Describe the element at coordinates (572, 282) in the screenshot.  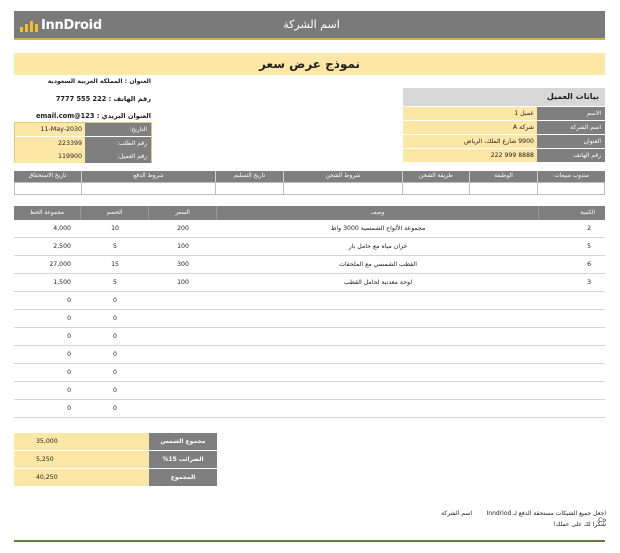
I see `item-quantity-cell: 3` at that location.